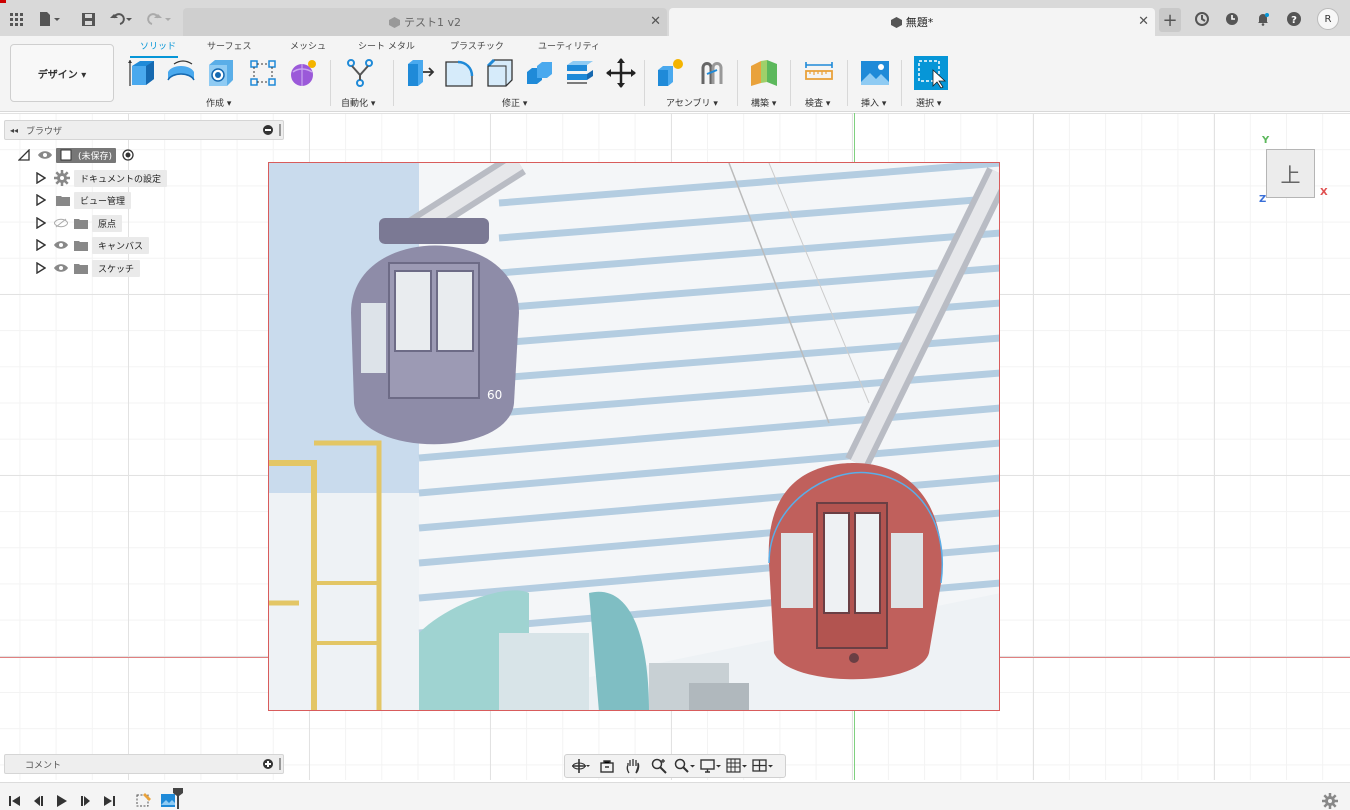 This screenshot has height=810, width=1350. What do you see at coordinates (62, 801) in the screenshot?
I see `play-icon` at bounding box center [62, 801].